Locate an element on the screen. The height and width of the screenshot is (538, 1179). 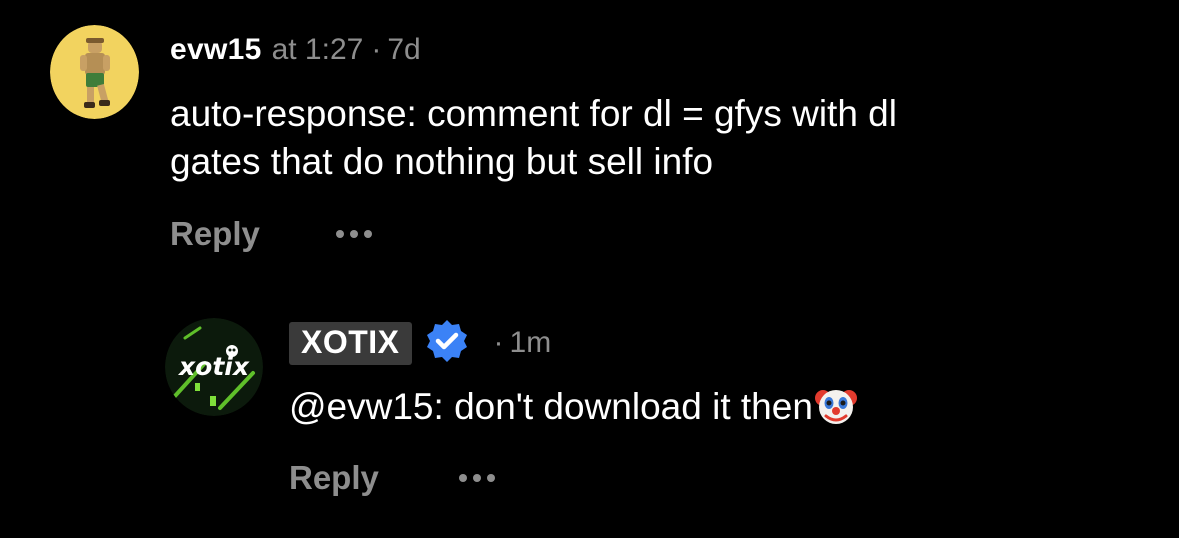
timestamp-at: at 1:27 is located at coordinates (317, 49).